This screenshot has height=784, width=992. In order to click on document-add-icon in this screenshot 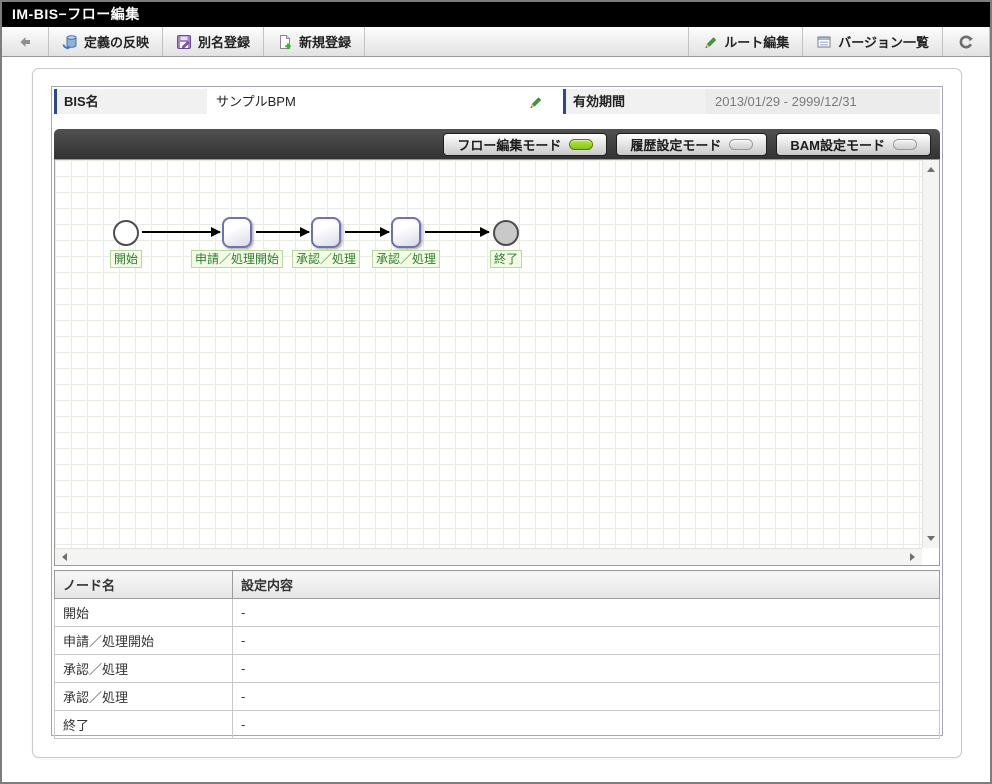, I will do `click(285, 42)`.